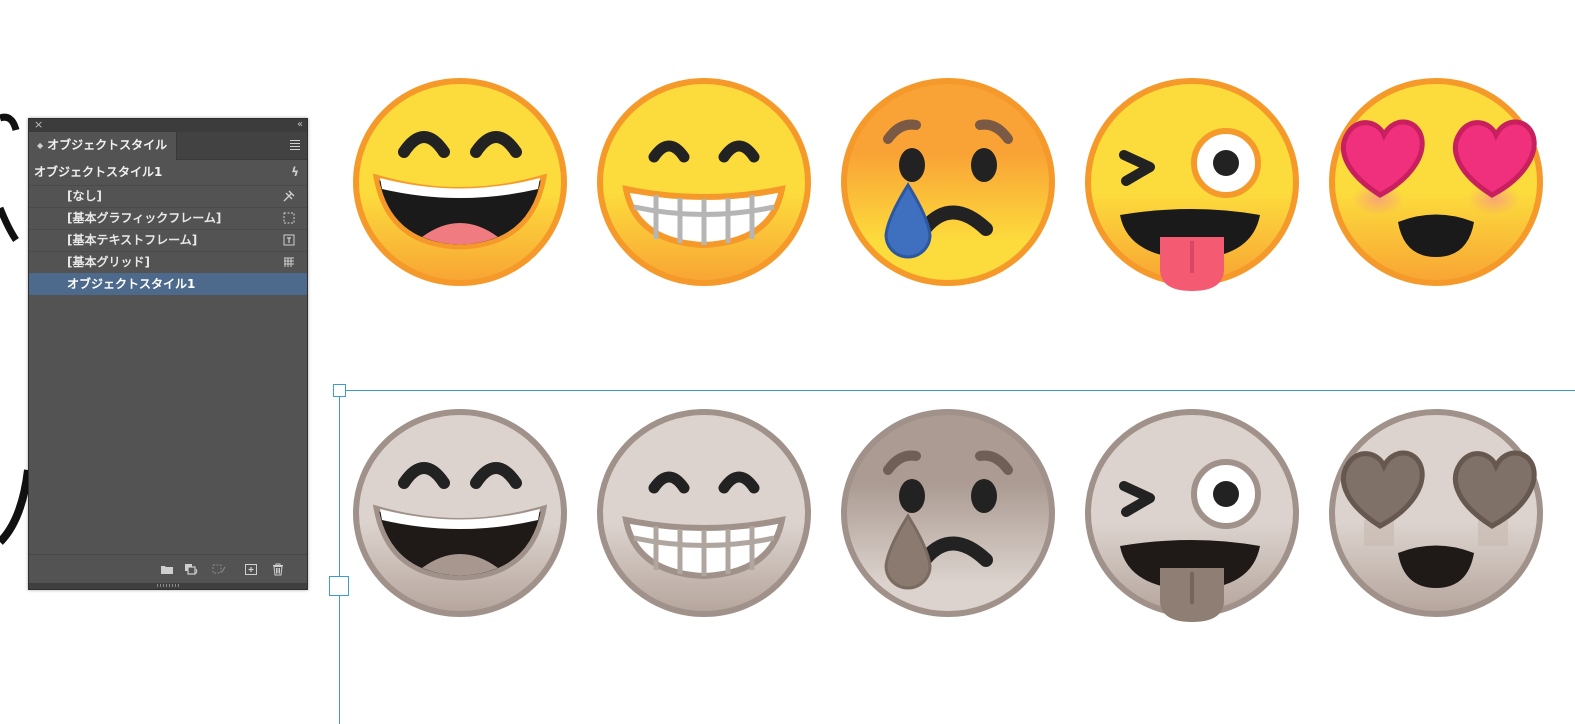  What do you see at coordinates (219, 569) in the screenshot?
I see `clear-non-defined-attributes-icon` at bounding box center [219, 569].